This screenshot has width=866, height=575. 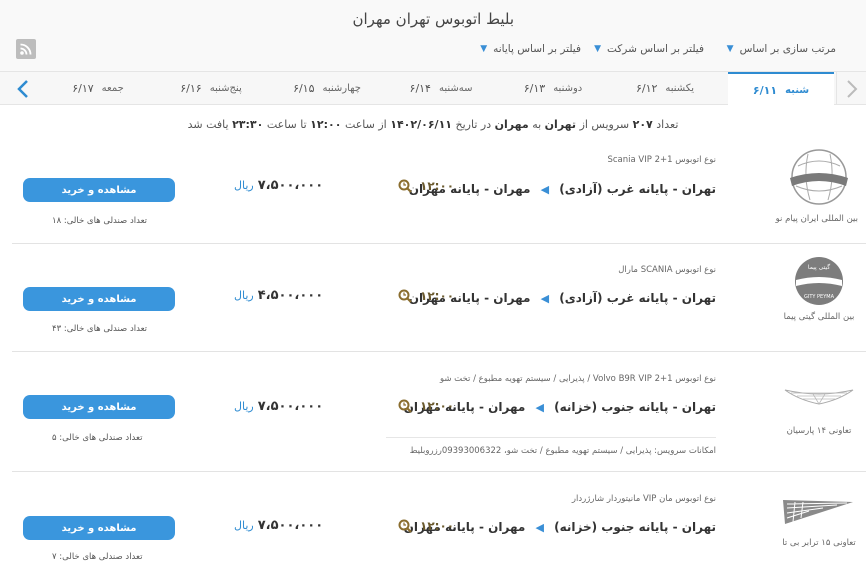 What do you see at coordinates (646, 88) in the screenshot?
I see `day-date: ۶/۱۲` at bounding box center [646, 88].